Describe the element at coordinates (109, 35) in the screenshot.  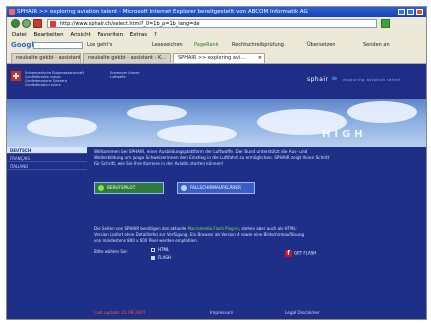
I see `menu-favorites: Favoriten` at that location.